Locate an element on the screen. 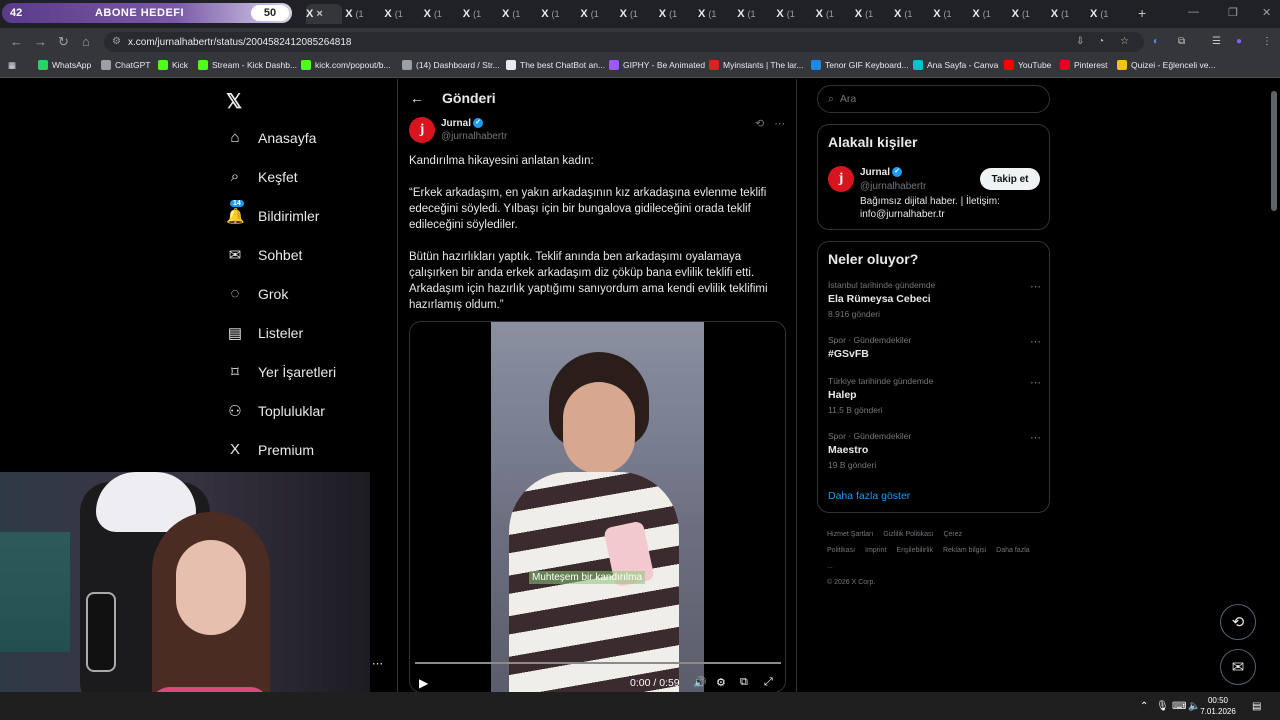 This screenshot has width=1280, height=720. footer-link: Erişilebilirlik is located at coordinates (914, 550).